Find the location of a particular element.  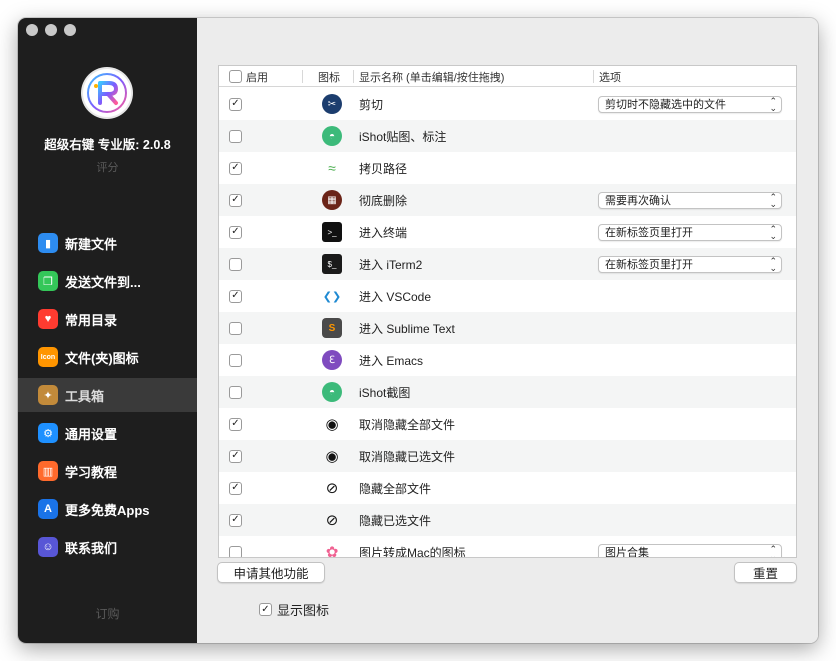

window-controls is located at coordinates (51, 30).